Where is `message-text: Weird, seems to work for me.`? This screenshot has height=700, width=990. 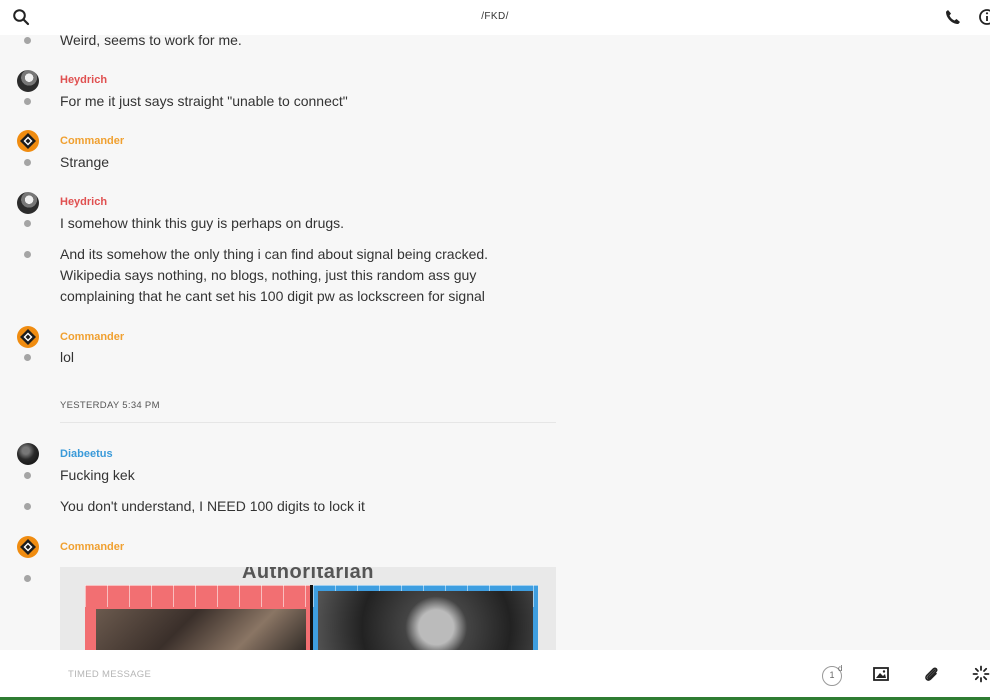 message-text: Weird, seems to work for me. is located at coordinates (151, 41).